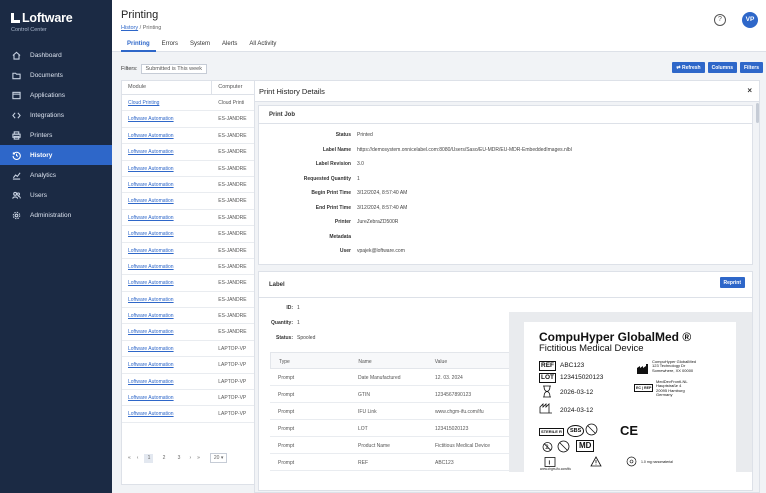 This screenshot has width=766, height=493. I want to click on do-not-resterilize-icon, so click(591, 429).